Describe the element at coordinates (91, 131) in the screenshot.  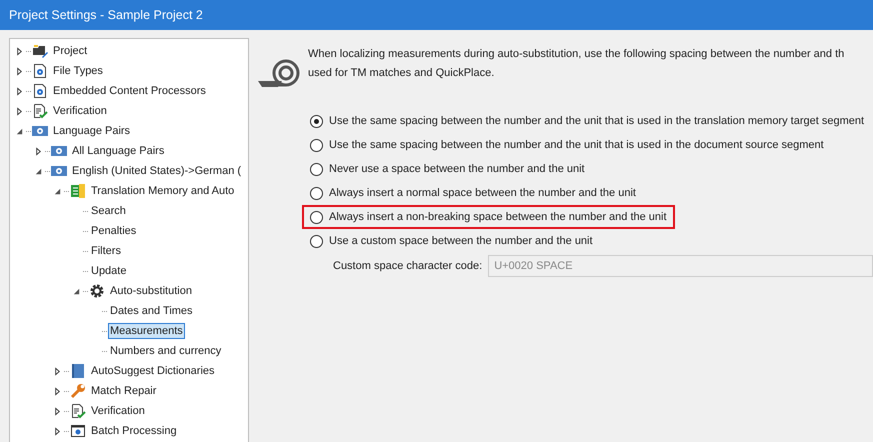
I see `tree-item: Language Pairs` at that location.